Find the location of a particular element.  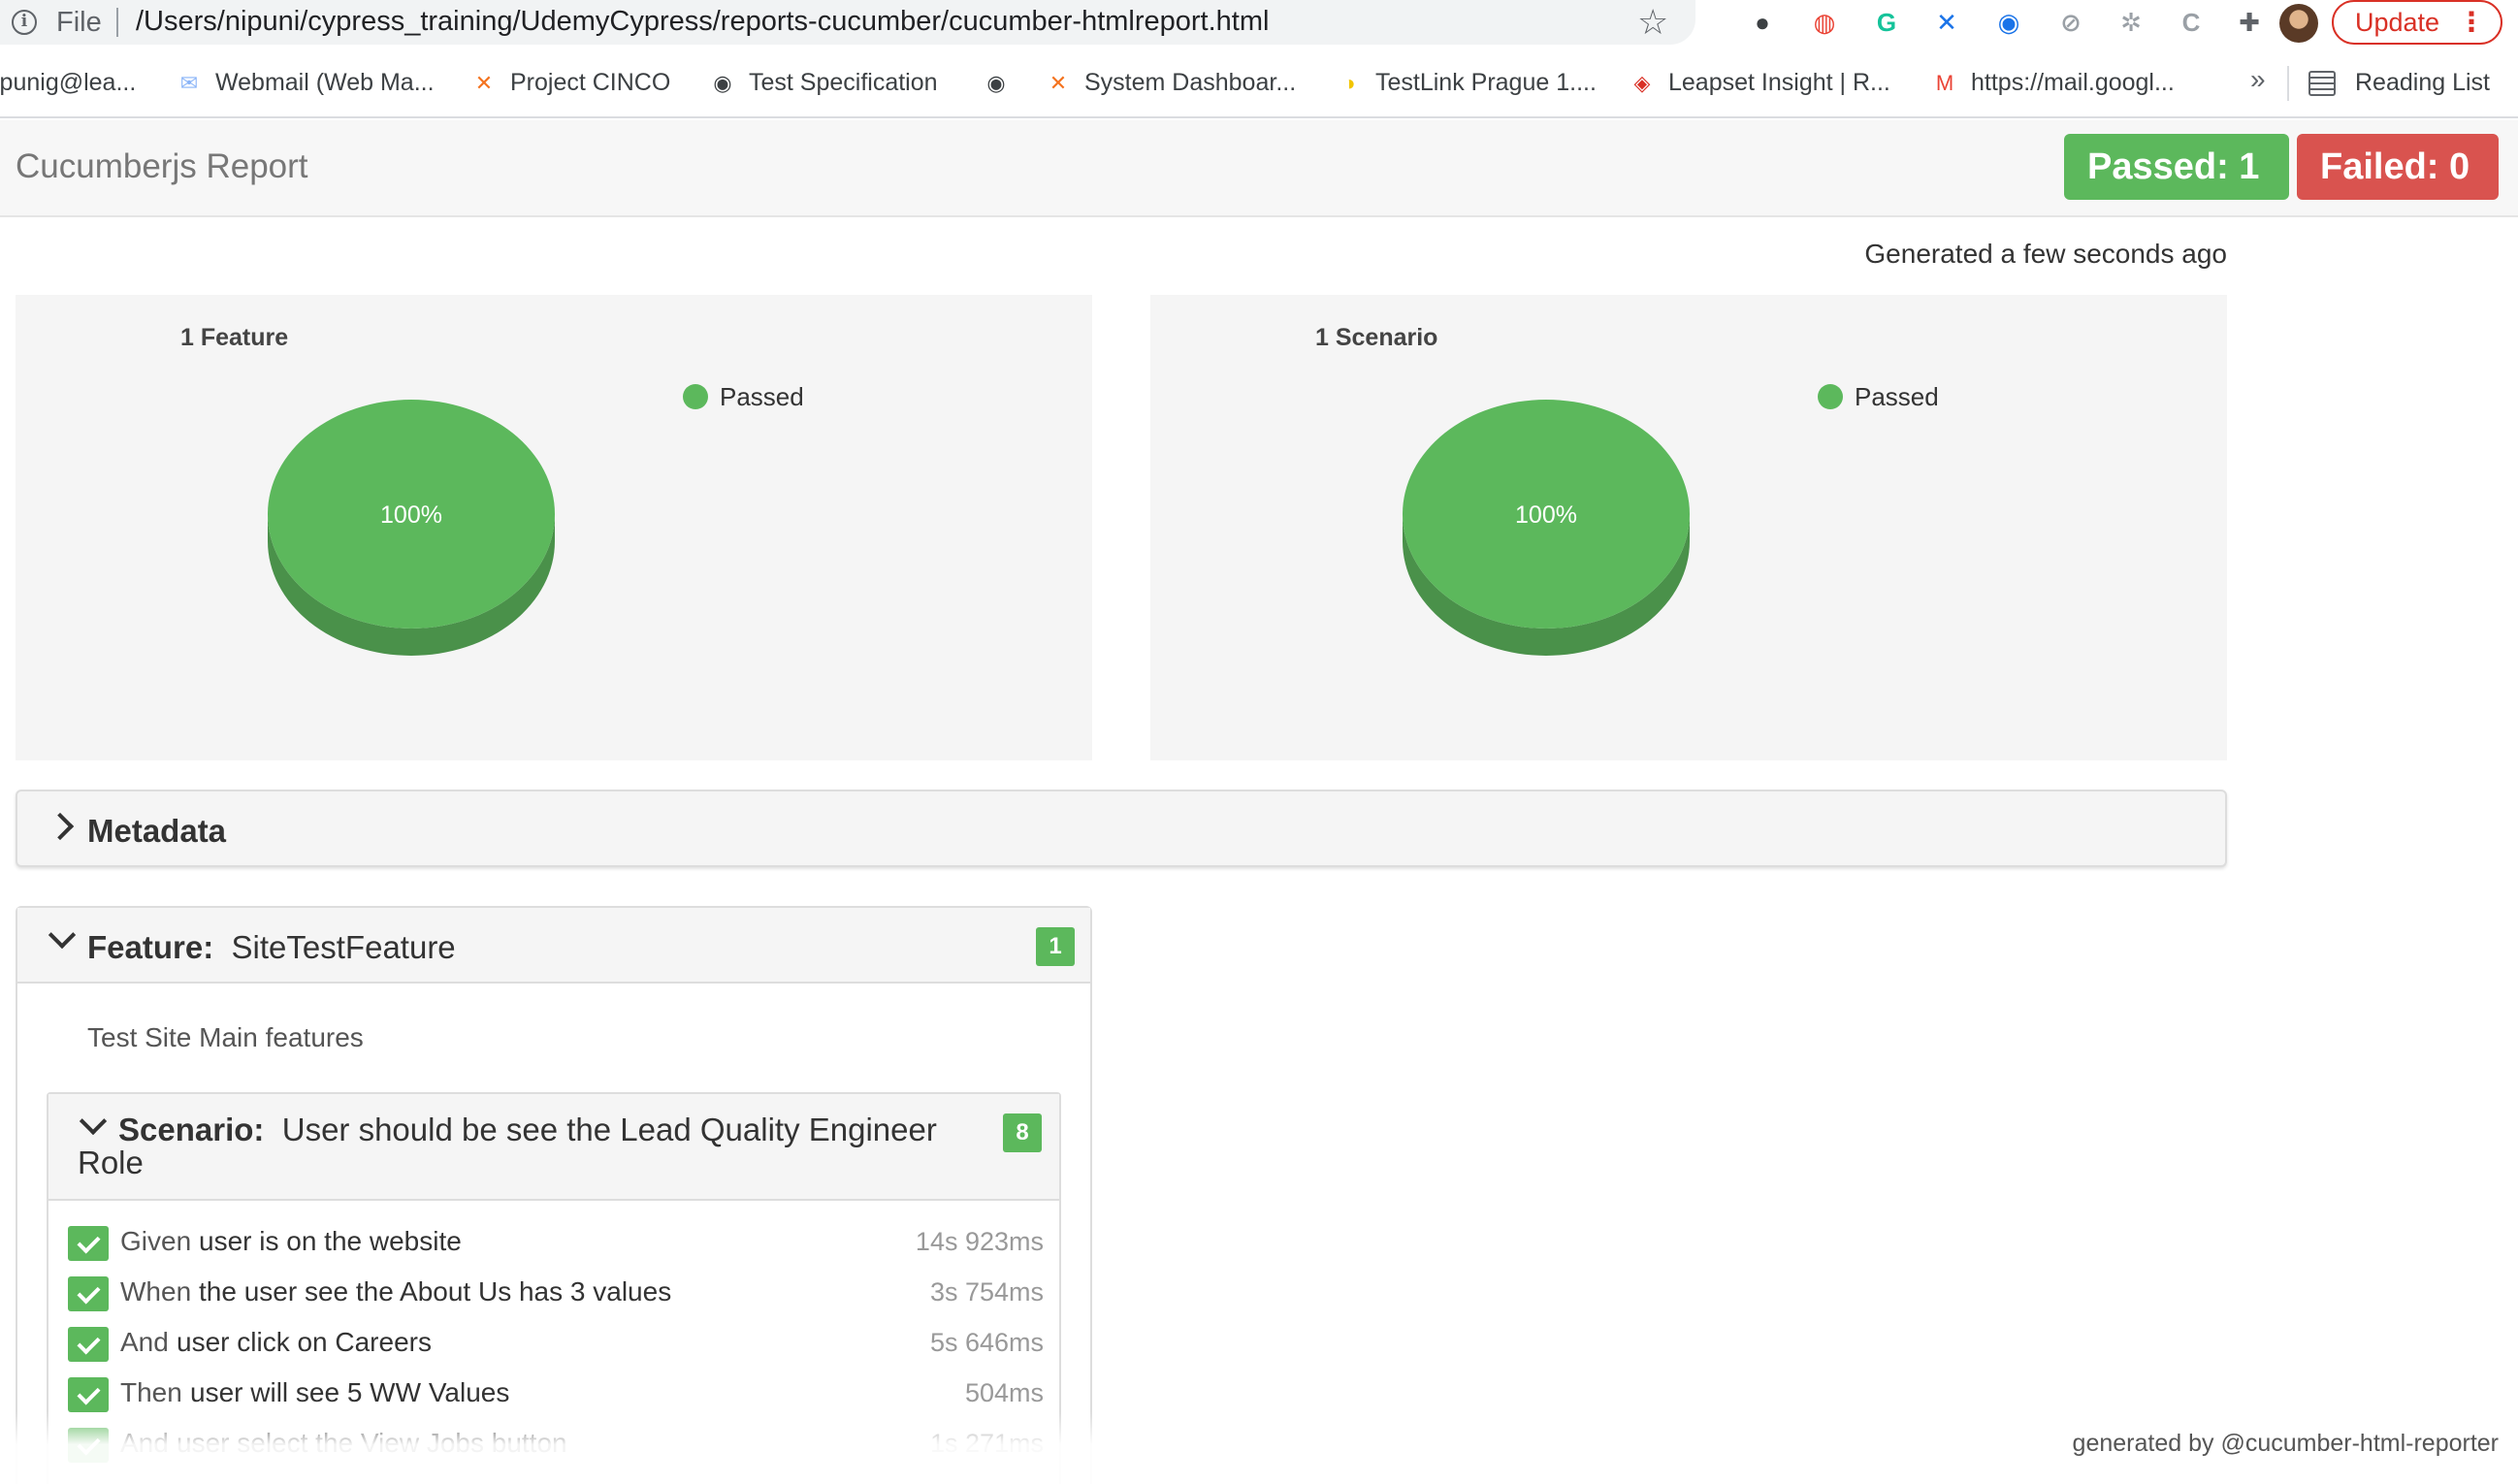

step-keyword: Then is located at coordinates (151, 1392).